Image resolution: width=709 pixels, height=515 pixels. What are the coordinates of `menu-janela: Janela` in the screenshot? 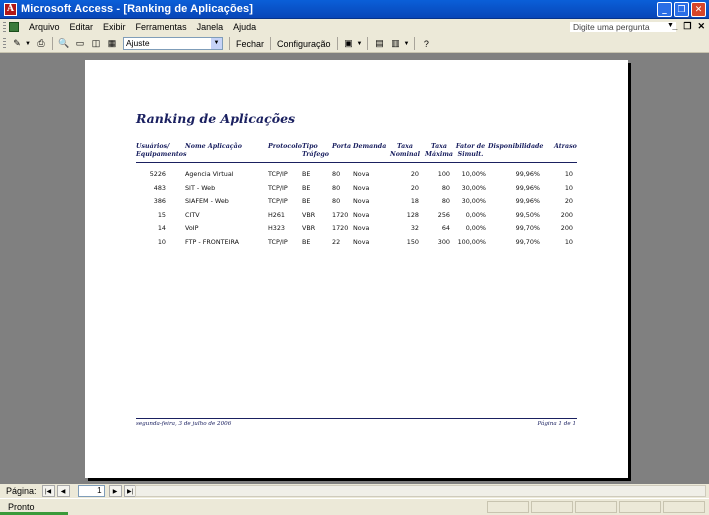 It's located at (210, 27).